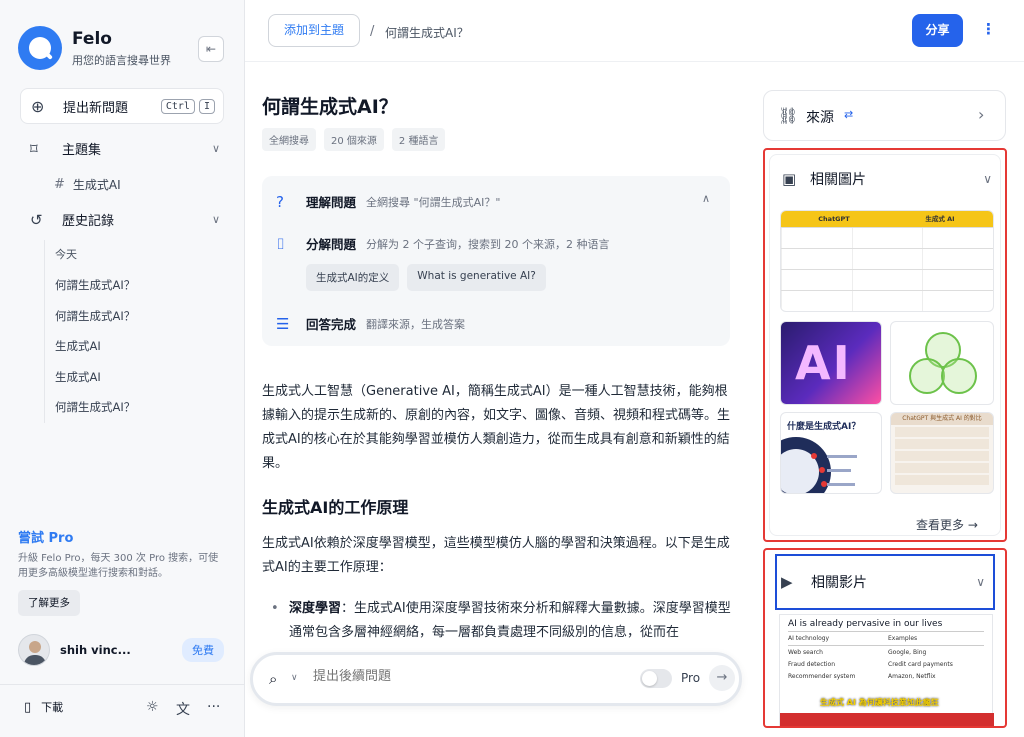 This screenshot has width=1024, height=737. I want to click on search-icon: ⌕, so click(273, 679).